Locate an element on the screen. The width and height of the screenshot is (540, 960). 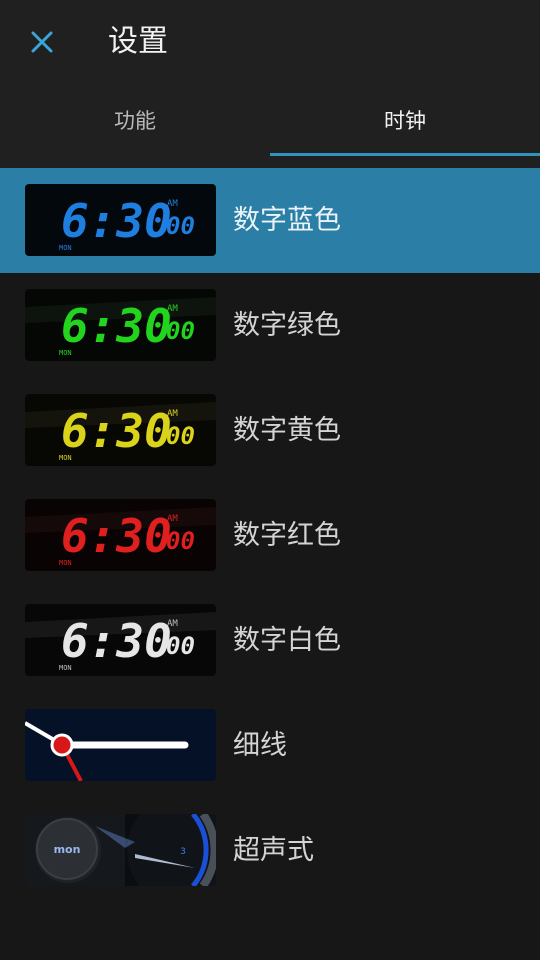
analog-clock-thumbnail is located at coordinates (120, 745).